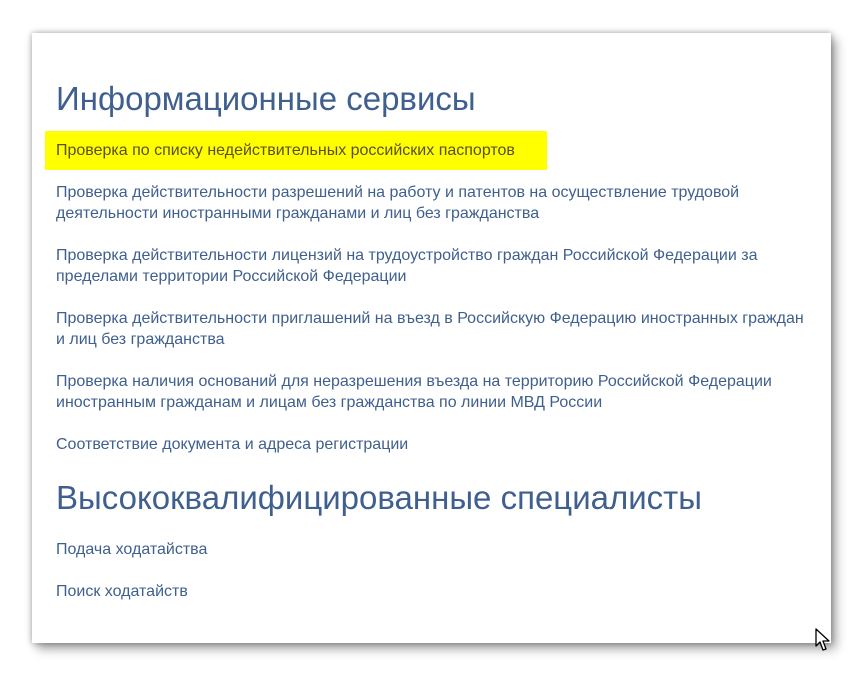  I want to click on mouse-pointer-icon, so click(822, 639).